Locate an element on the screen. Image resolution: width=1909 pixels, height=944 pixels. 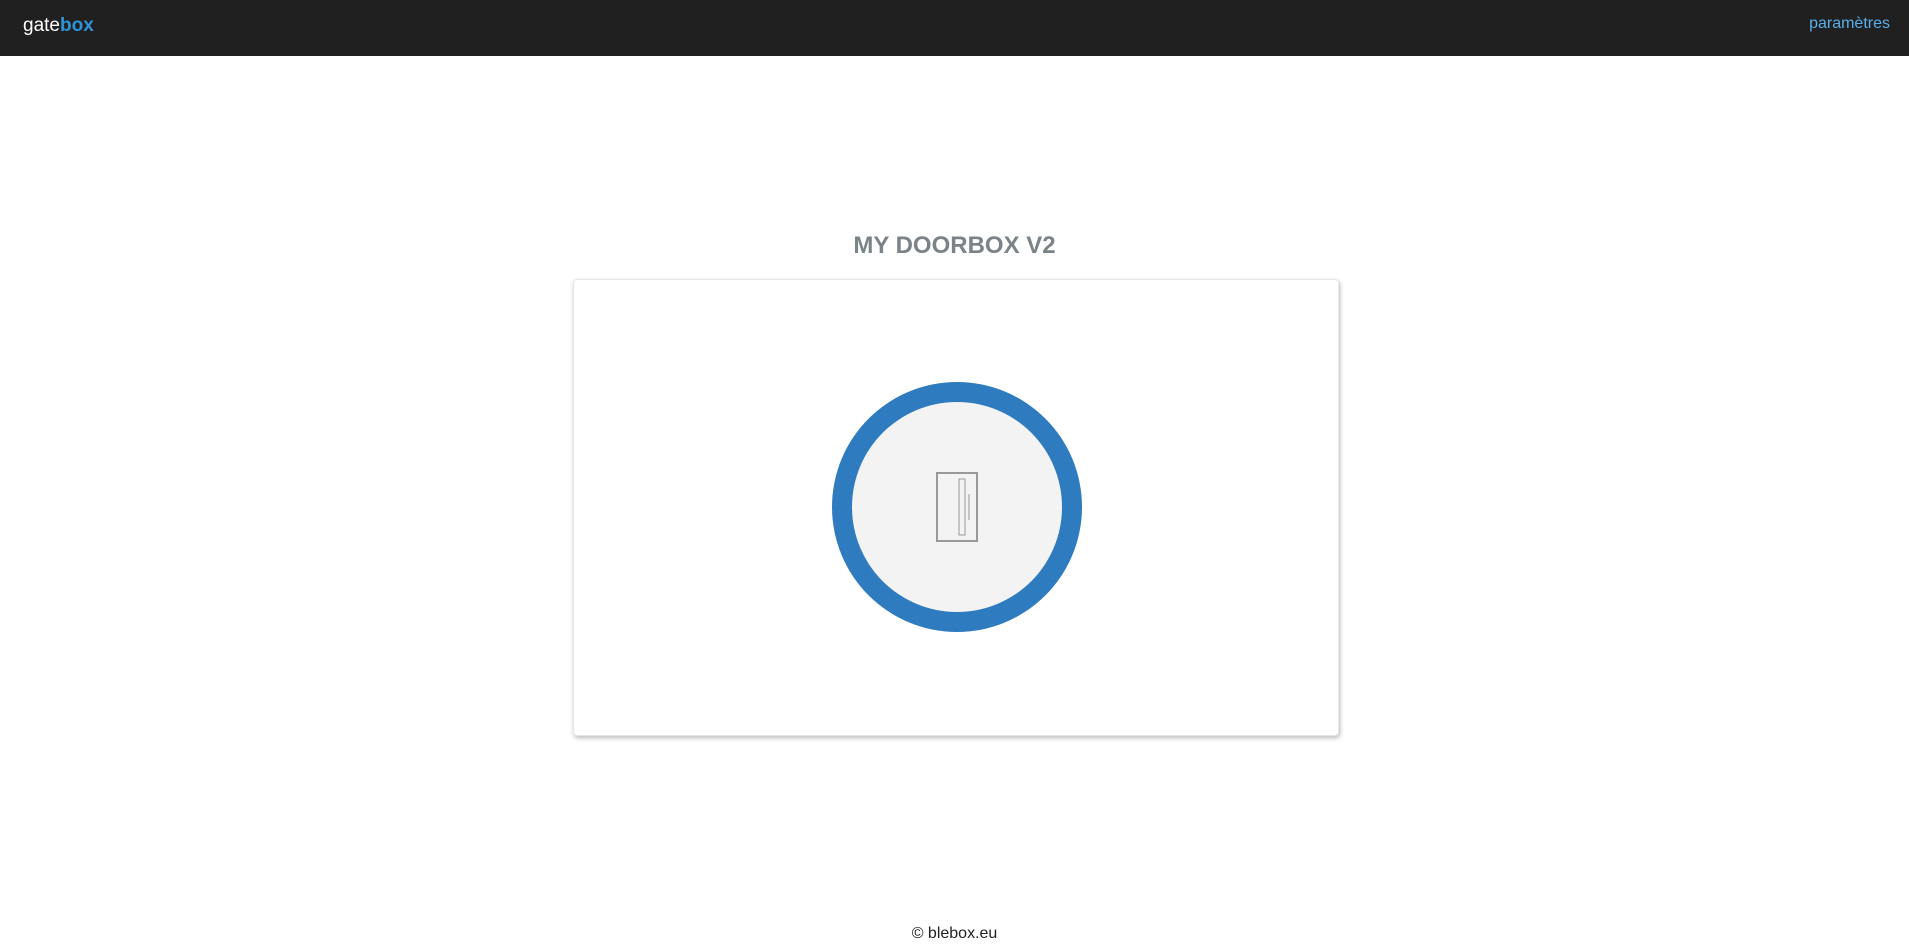
brand-logo: gatebox is located at coordinates (58, 26).